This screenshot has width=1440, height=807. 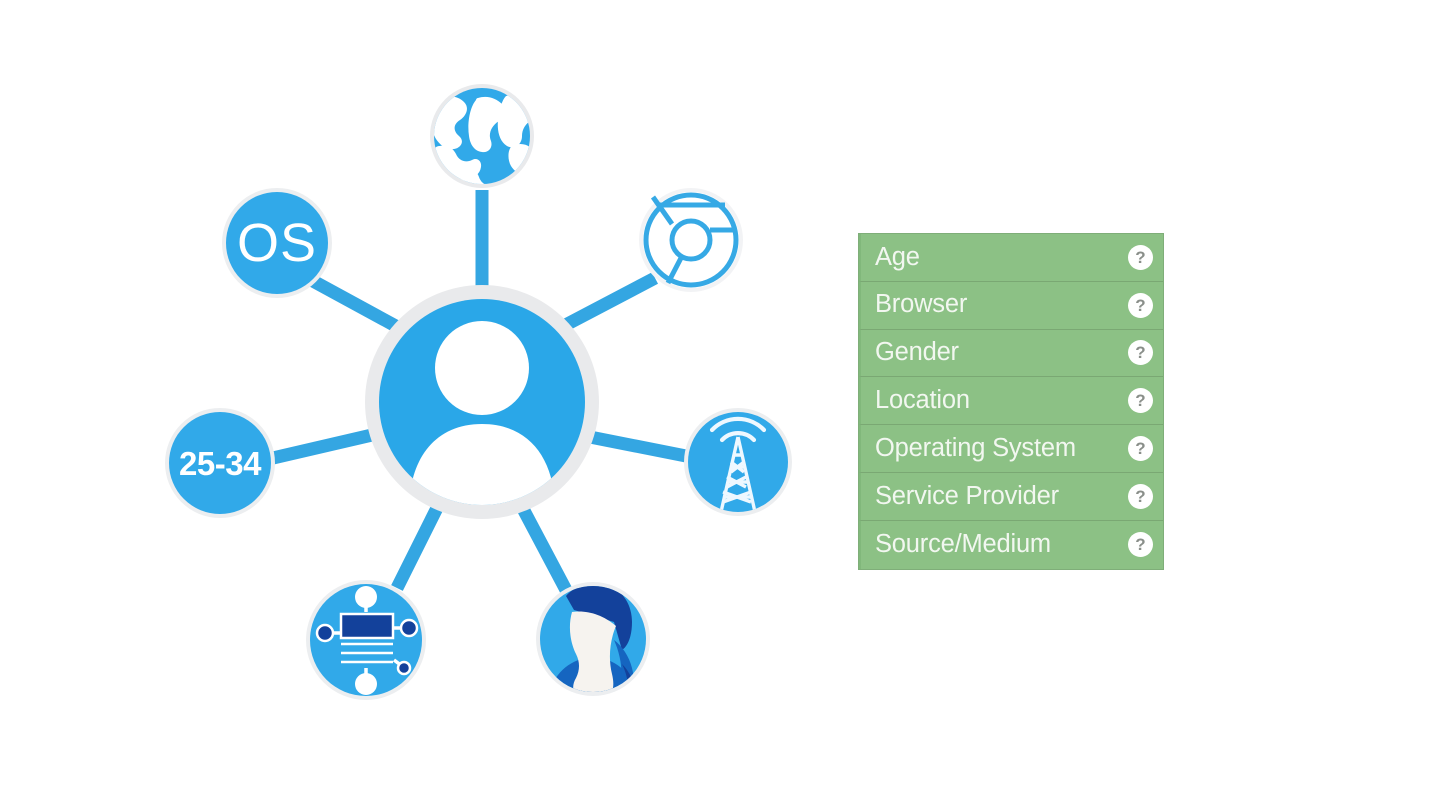 I want to click on spoke-source-medium, so click(x=417, y=547).